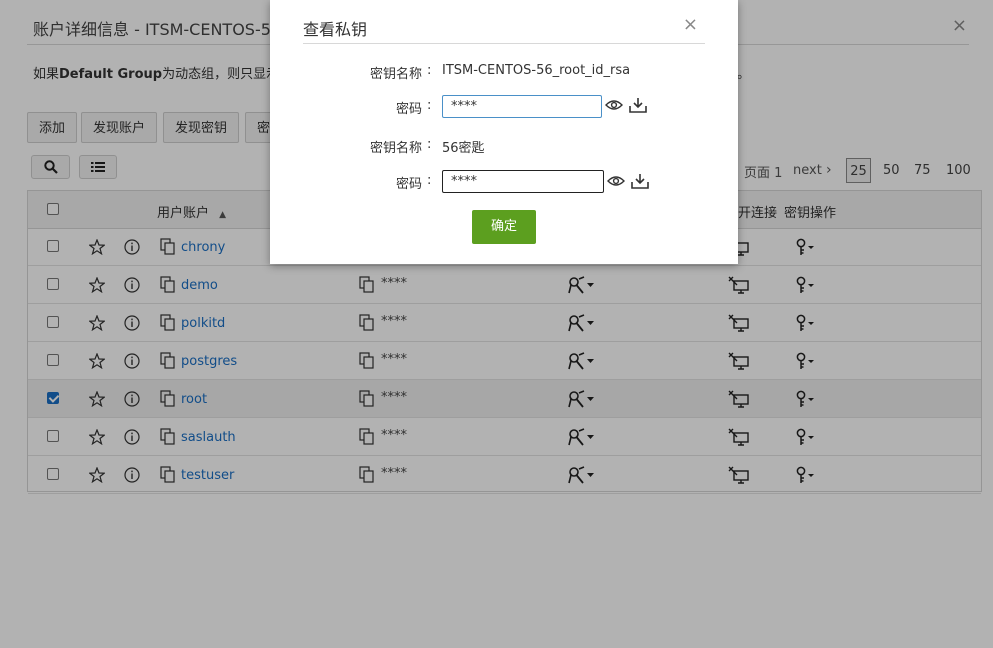 Image resolution: width=993 pixels, height=648 pixels. I want to click on pw2-field: ****, so click(523, 181).